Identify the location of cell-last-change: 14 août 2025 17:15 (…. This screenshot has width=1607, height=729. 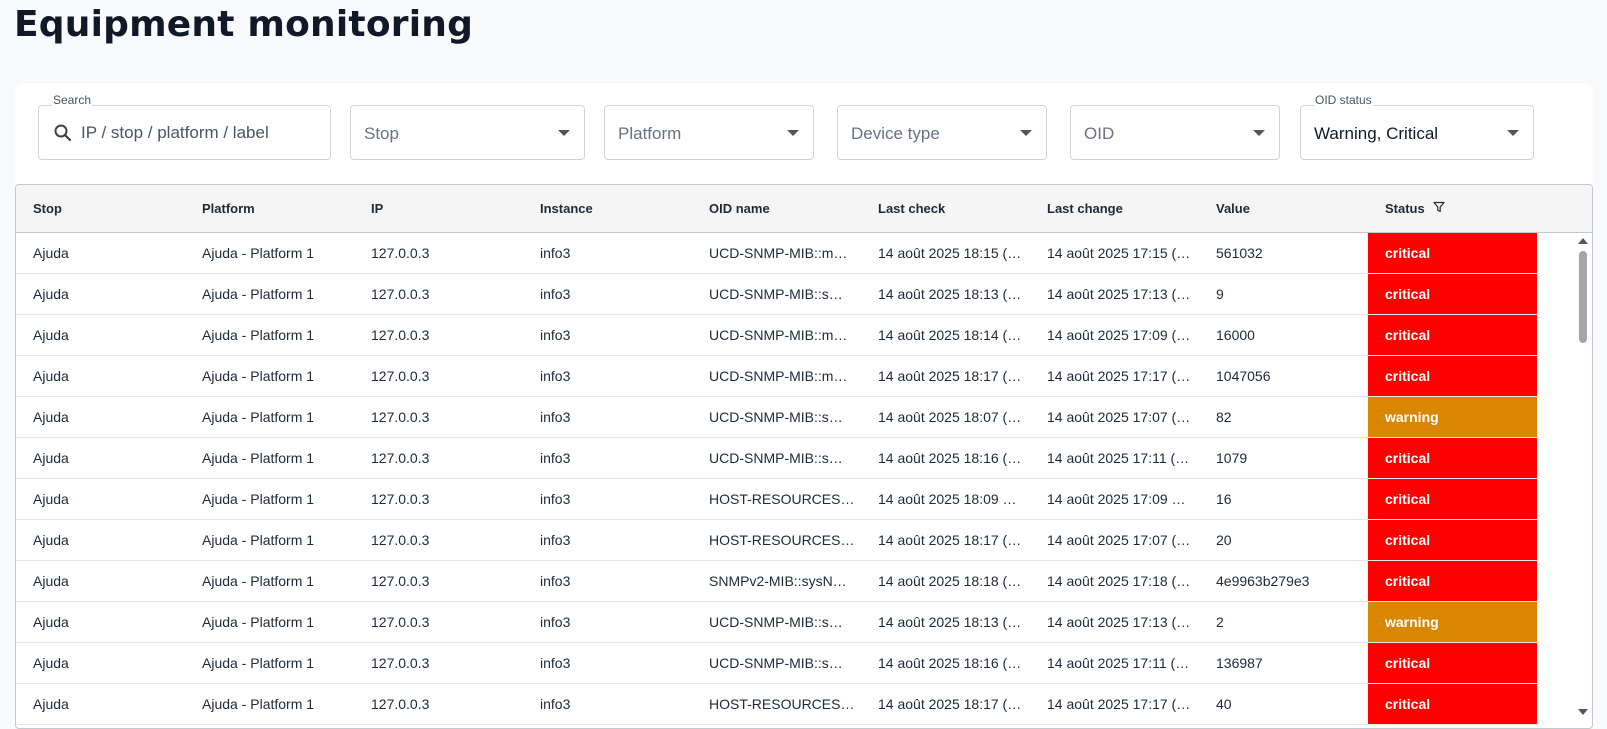
(1119, 253).